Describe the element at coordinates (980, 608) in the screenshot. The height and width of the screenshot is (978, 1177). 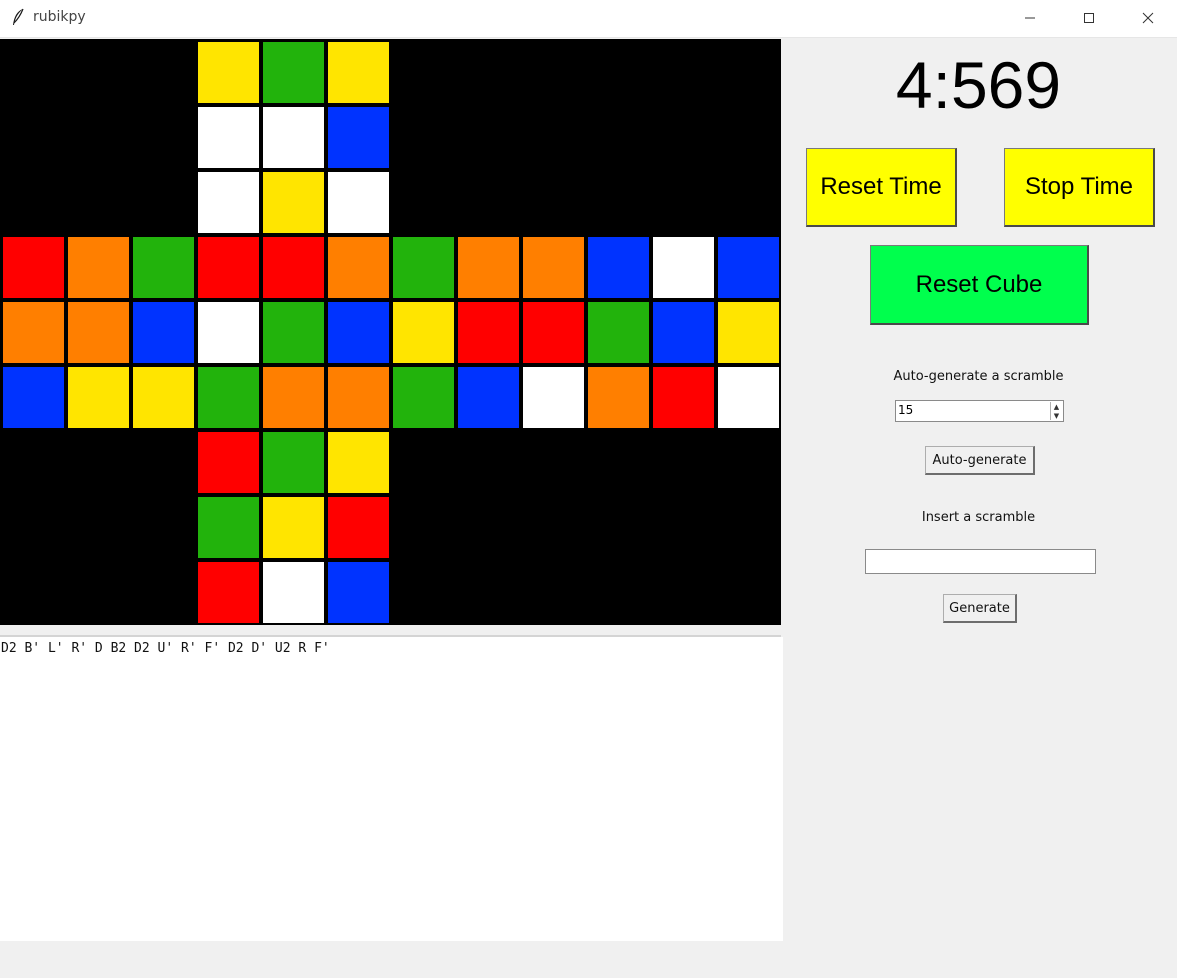
I see `generate-button: Generate` at that location.